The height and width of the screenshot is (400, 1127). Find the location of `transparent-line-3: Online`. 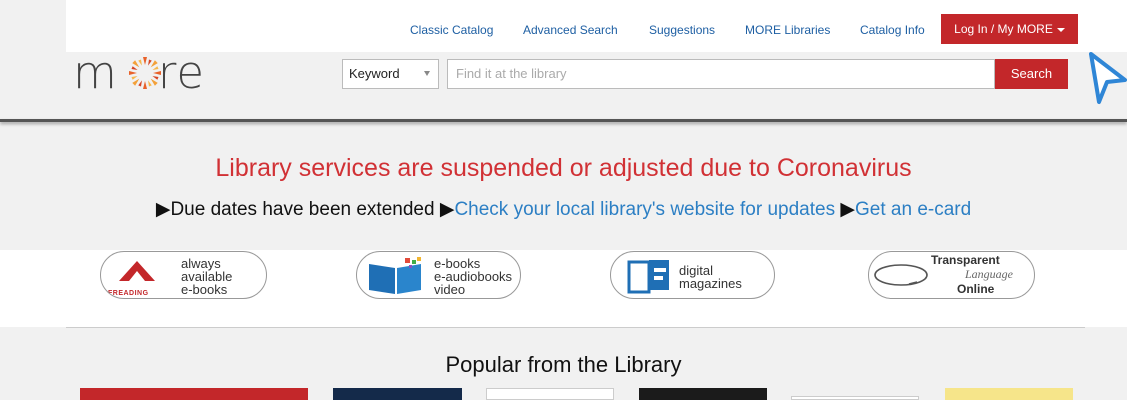

transparent-line-3: Online is located at coordinates (976, 289).